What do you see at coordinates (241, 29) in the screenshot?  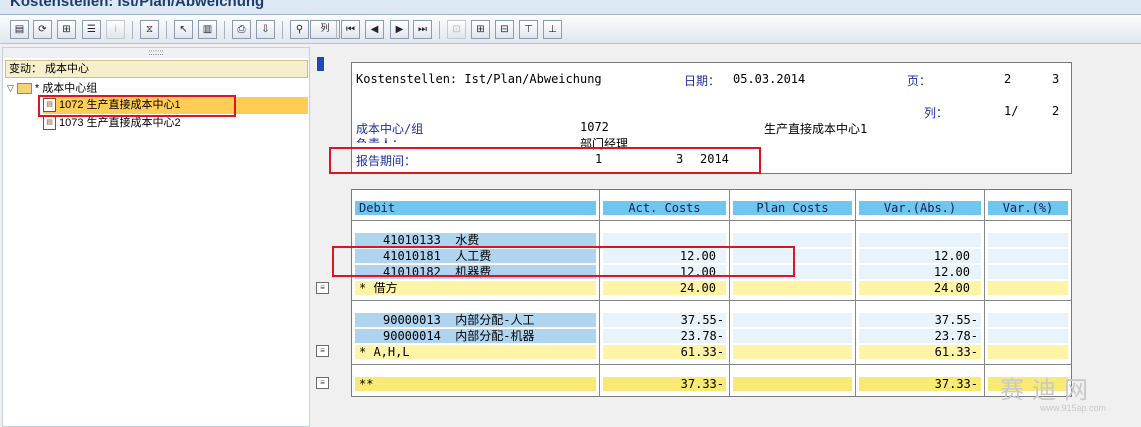 I see `print-icon: ⎙` at bounding box center [241, 29].